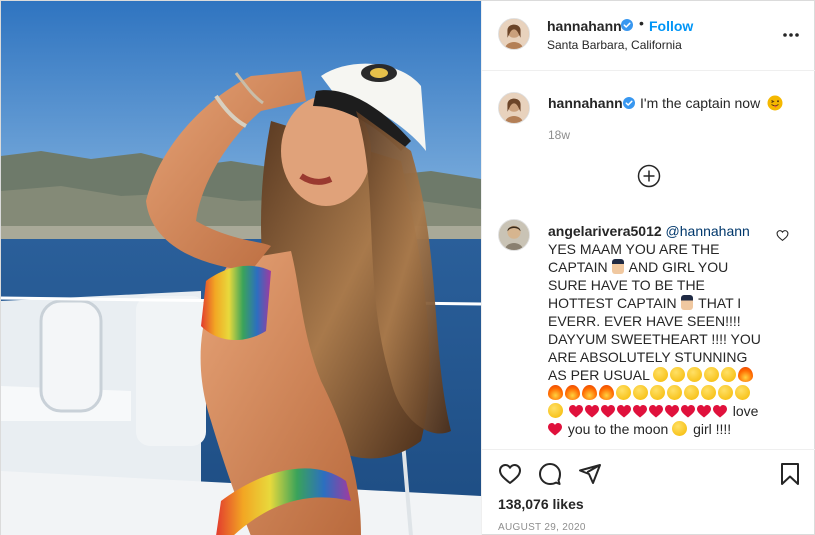 The image size is (815, 535). Describe the element at coordinates (745, 411) in the screenshot. I see `comment-text-part: love` at that location.